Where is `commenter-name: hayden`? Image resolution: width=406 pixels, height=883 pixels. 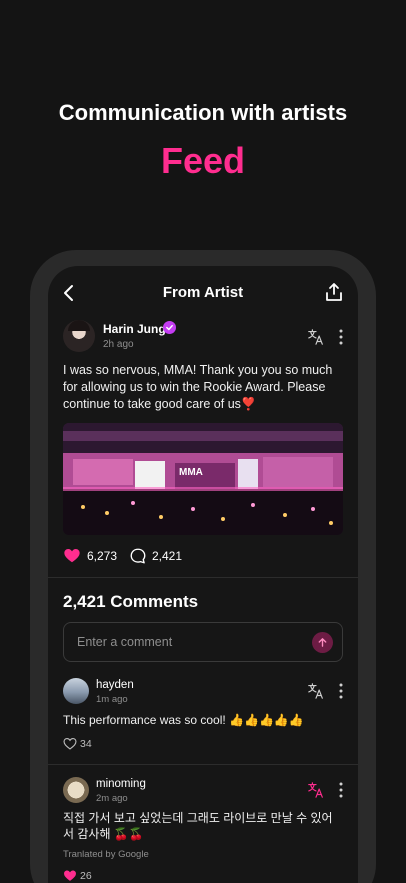 commenter-name: hayden is located at coordinates (115, 685).